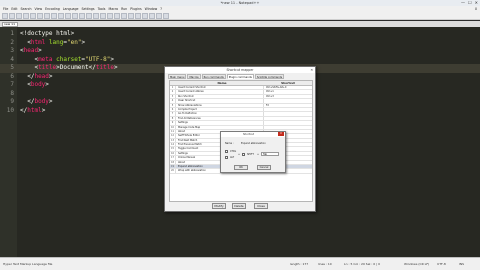 This screenshot has width=480, height=270. What do you see at coordinates (124, 16) in the screenshot?
I see `word-wrap-icon` at bounding box center [124, 16].